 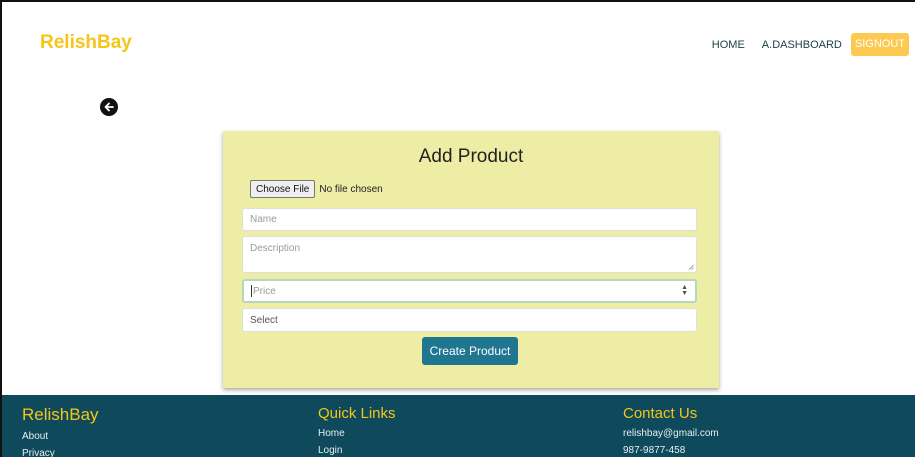 What do you see at coordinates (60, 452) in the screenshot?
I see `footer-privacy-link: Privacy` at bounding box center [60, 452].